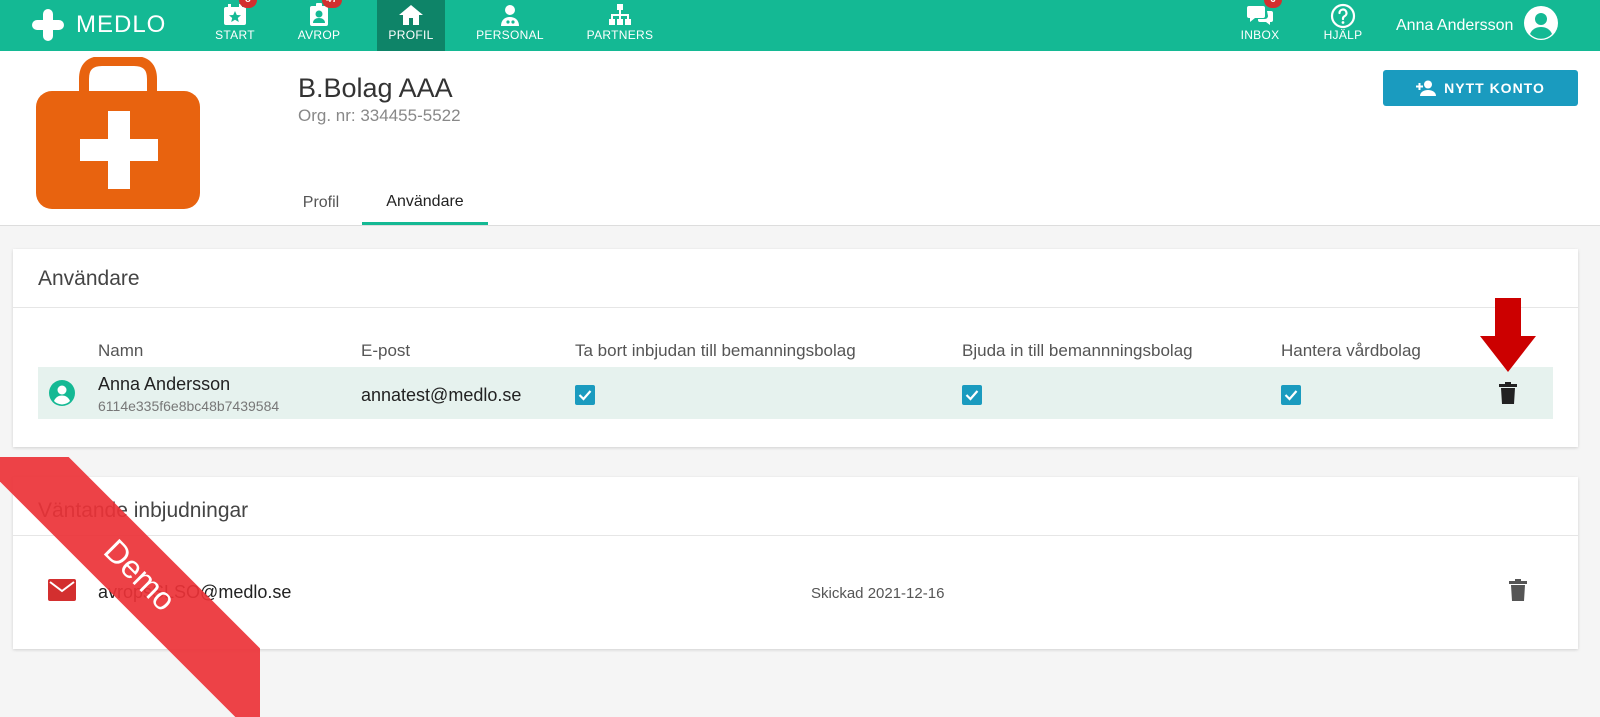 Image resolution: width=1600 pixels, height=717 pixels. Describe the element at coordinates (62, 395) in the screenshot. I see `user-avatar-icon` at that location.